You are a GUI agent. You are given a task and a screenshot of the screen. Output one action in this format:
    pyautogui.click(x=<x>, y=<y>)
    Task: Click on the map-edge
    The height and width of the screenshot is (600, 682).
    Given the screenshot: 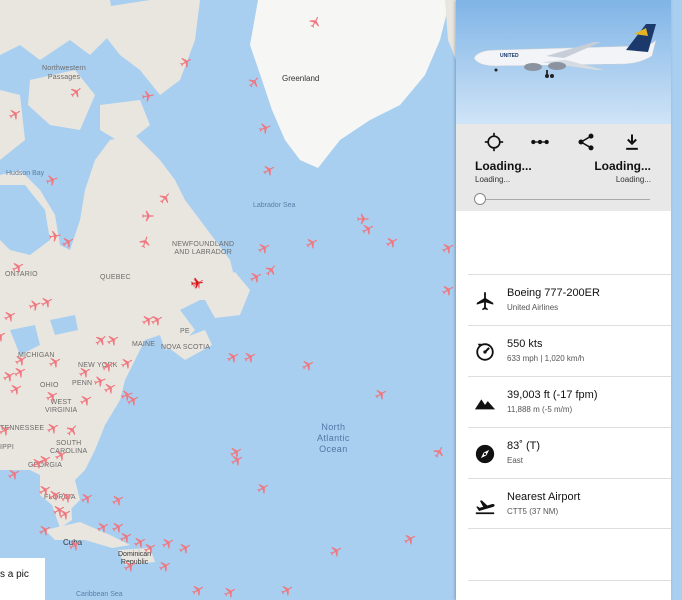 What is the action you would take?
    pyautogui.click(x=676, y=300)
    